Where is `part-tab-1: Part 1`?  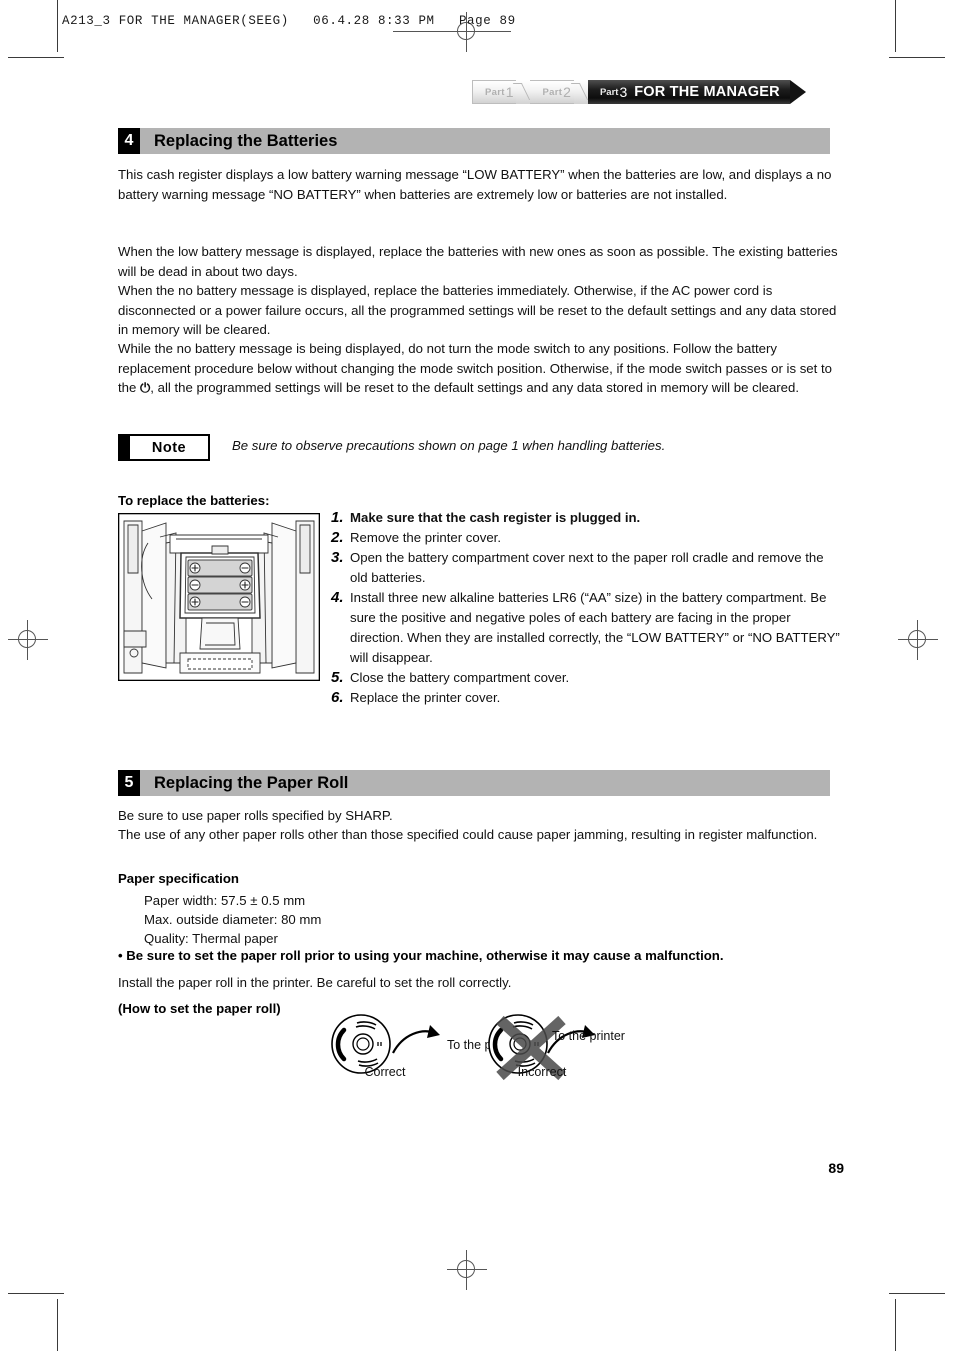 part-tab-1: Part 1 is located at coordinates (494, 92).